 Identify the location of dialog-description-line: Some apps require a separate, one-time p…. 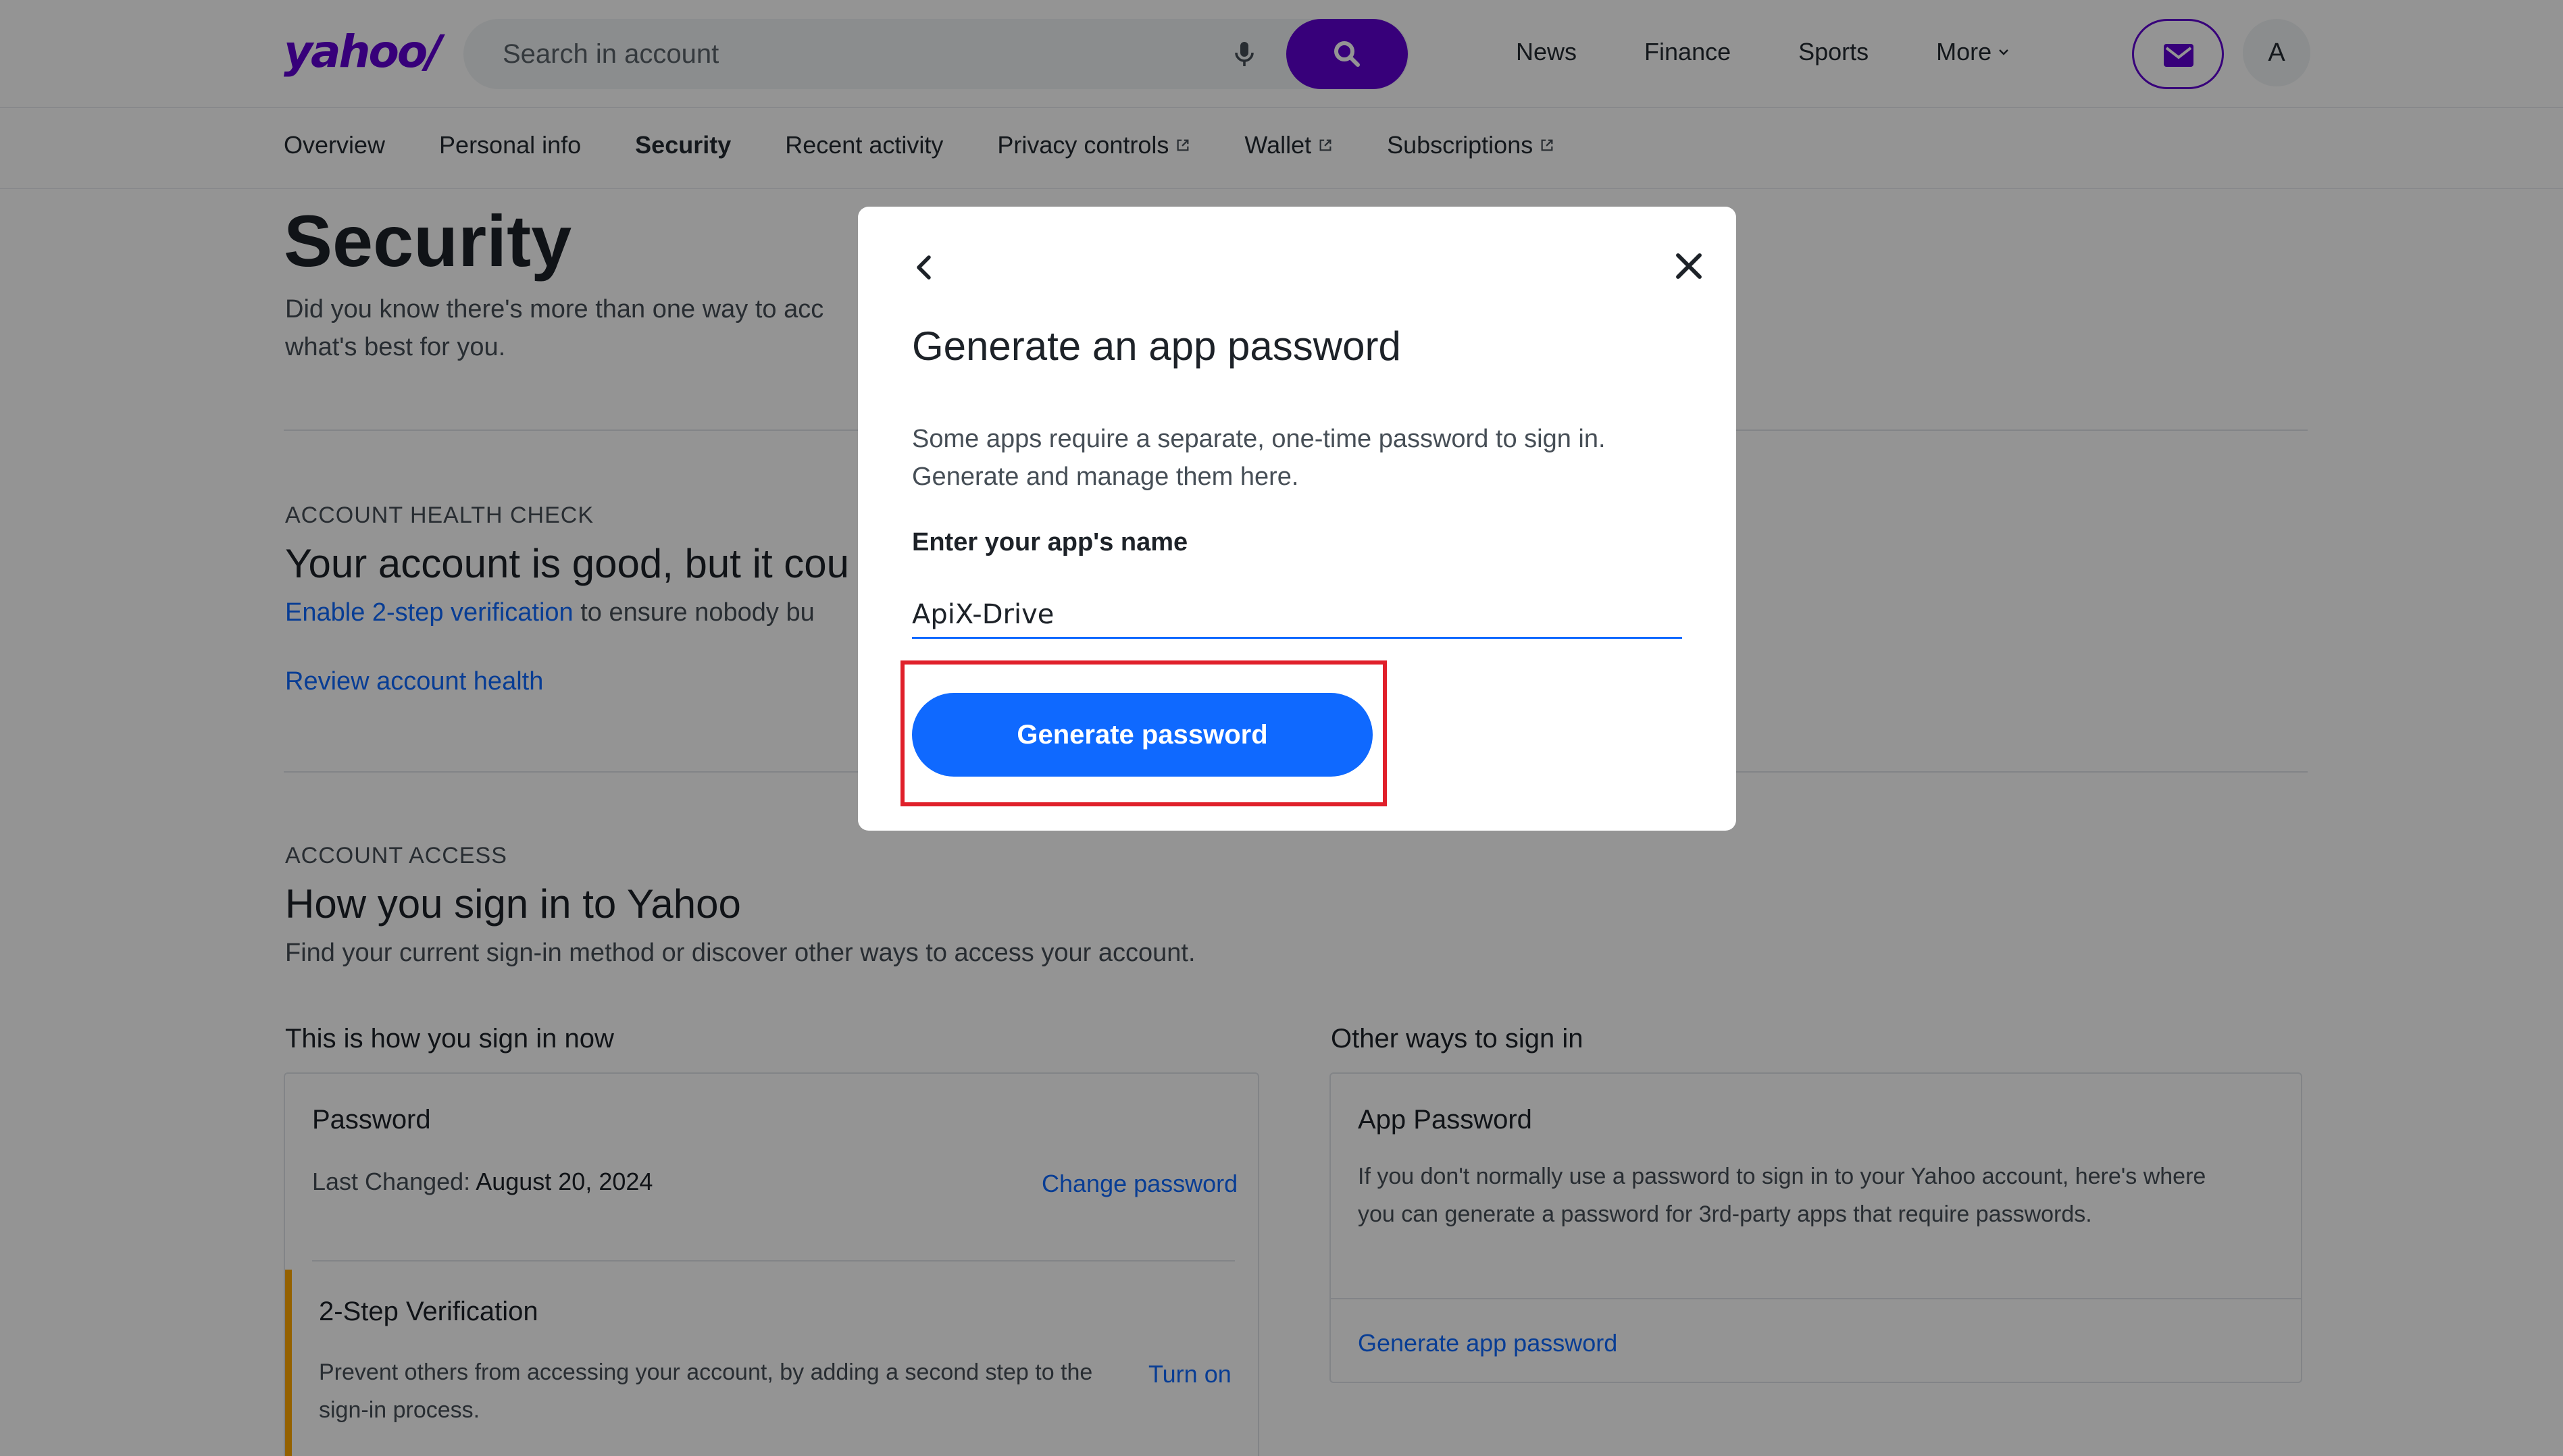
(1259, 439).